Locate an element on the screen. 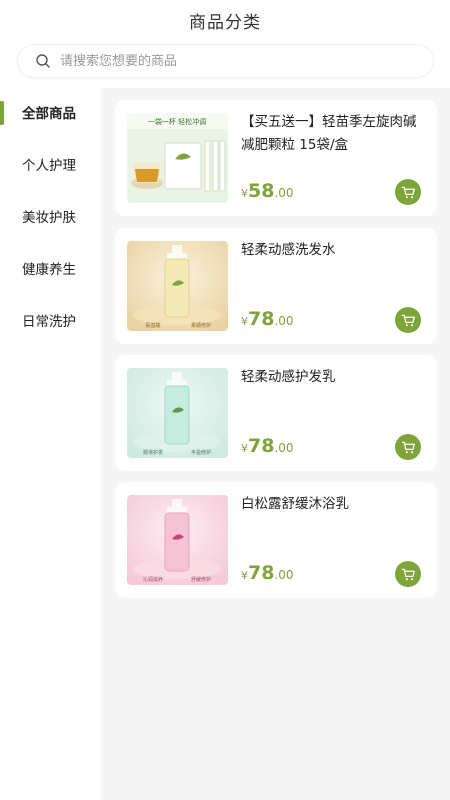 The width and height of the screenshot is (450, 800). sidebar-item-label: 健康养生 is located at coordinates (49, 270).